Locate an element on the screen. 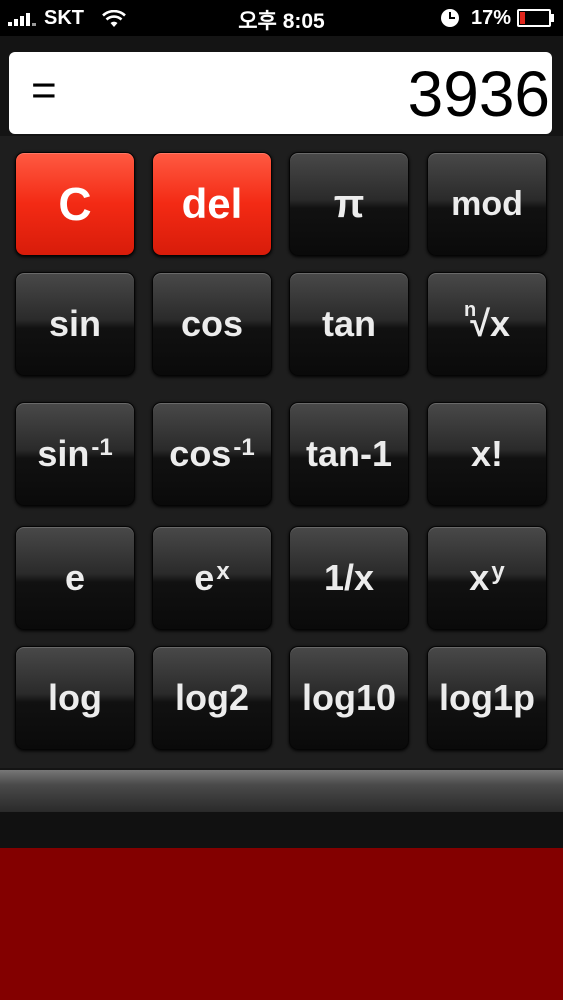 The width and height of the screenshot is (563, 1000). log10-button: log10 is located at coordinates (349, 698).